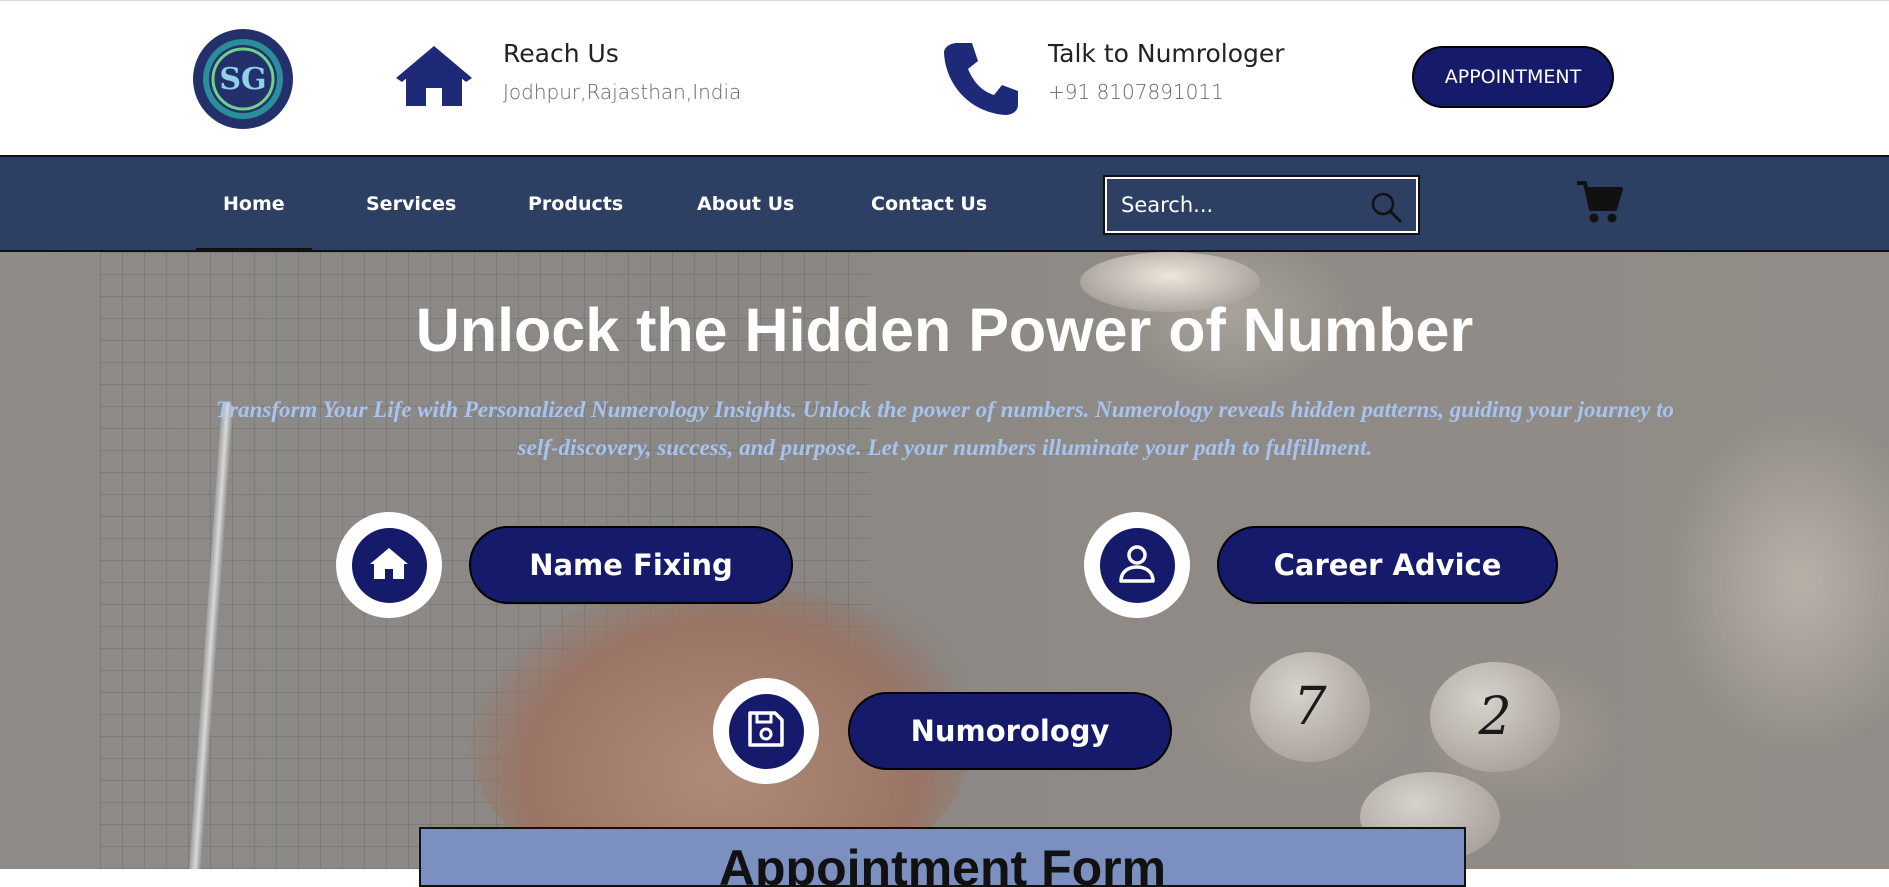  I want to click on stone-number: 7, so click(1310, 707).